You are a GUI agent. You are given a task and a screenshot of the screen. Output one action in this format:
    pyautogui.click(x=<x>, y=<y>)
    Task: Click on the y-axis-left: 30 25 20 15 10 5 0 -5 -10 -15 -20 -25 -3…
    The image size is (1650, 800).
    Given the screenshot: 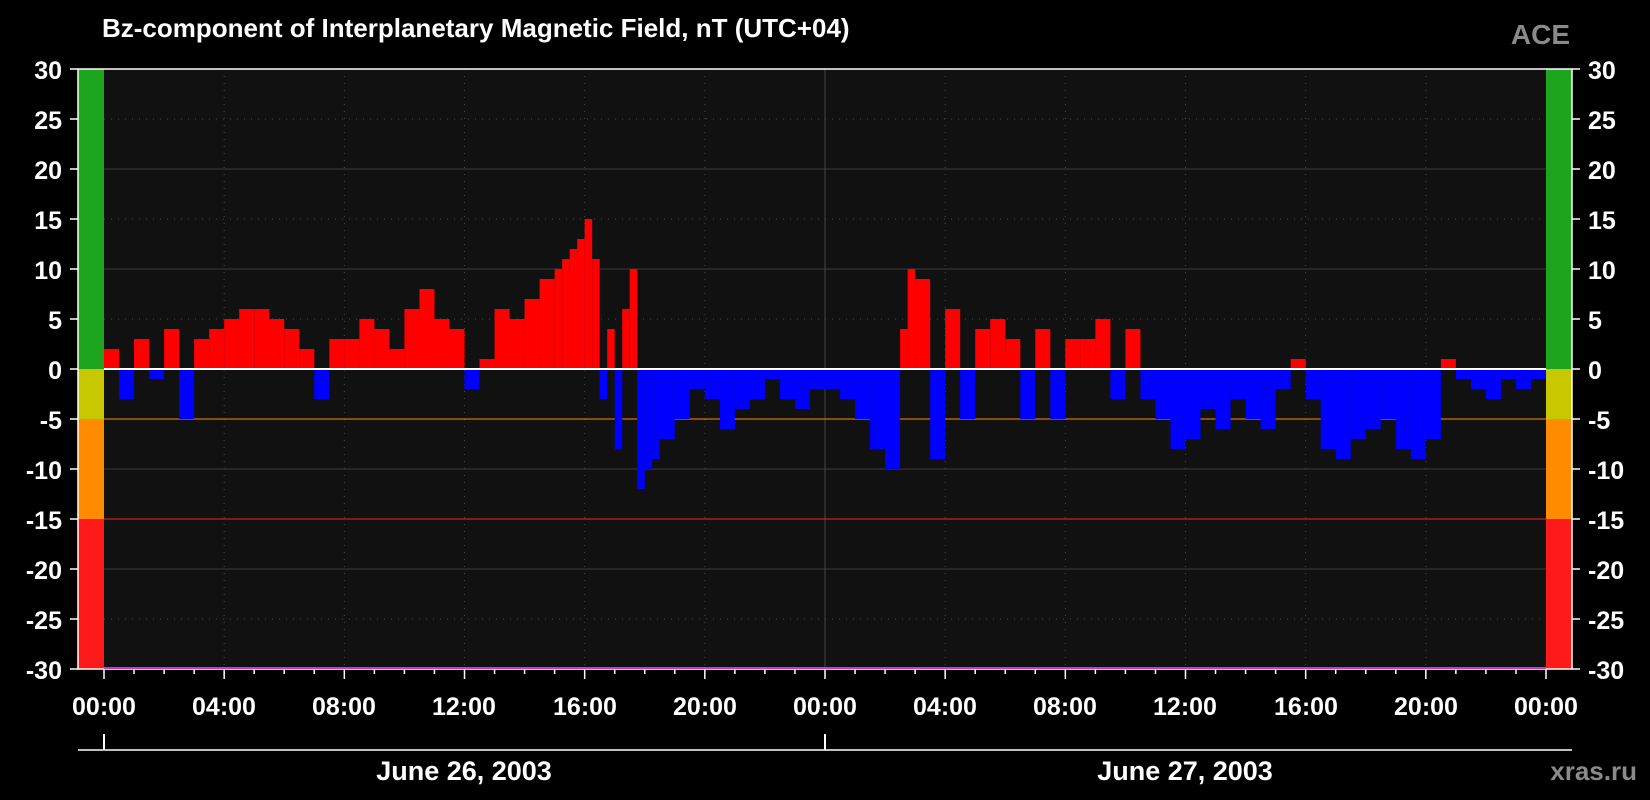 What is the action you would take?
    pyautogui.click(x=44, y=371)
    